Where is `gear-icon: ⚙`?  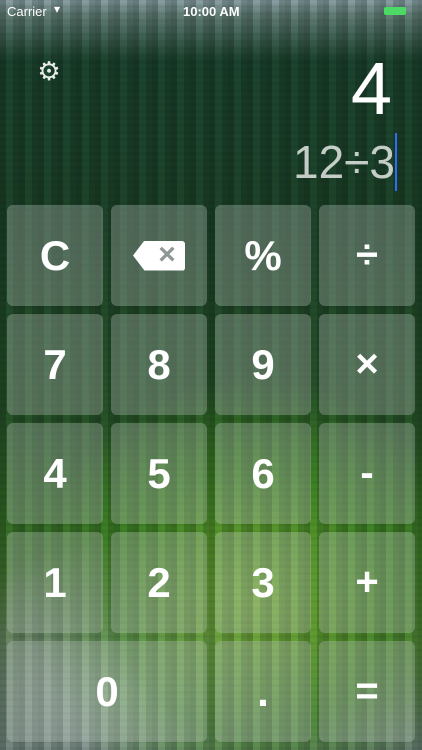
gear-icon: ⚙ is located at coordinates (49, 71).